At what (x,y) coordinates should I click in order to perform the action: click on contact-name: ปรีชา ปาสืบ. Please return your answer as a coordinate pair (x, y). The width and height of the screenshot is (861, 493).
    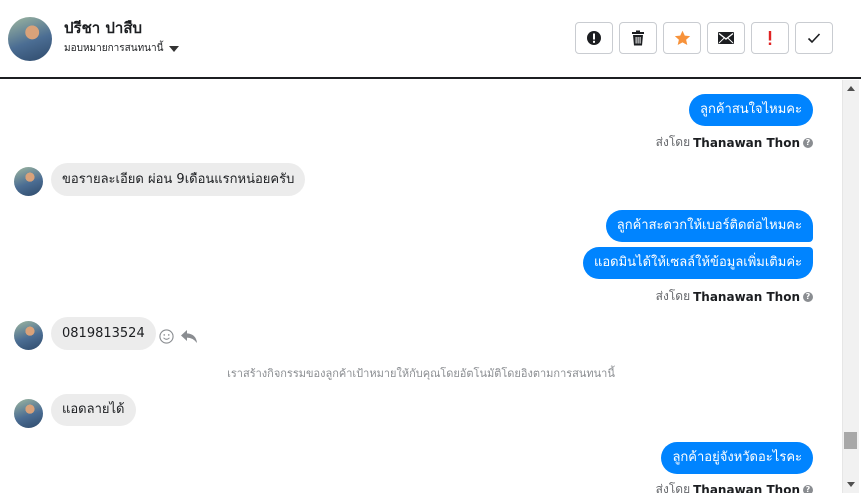
    Looking at the image, I should click on (103, 28).